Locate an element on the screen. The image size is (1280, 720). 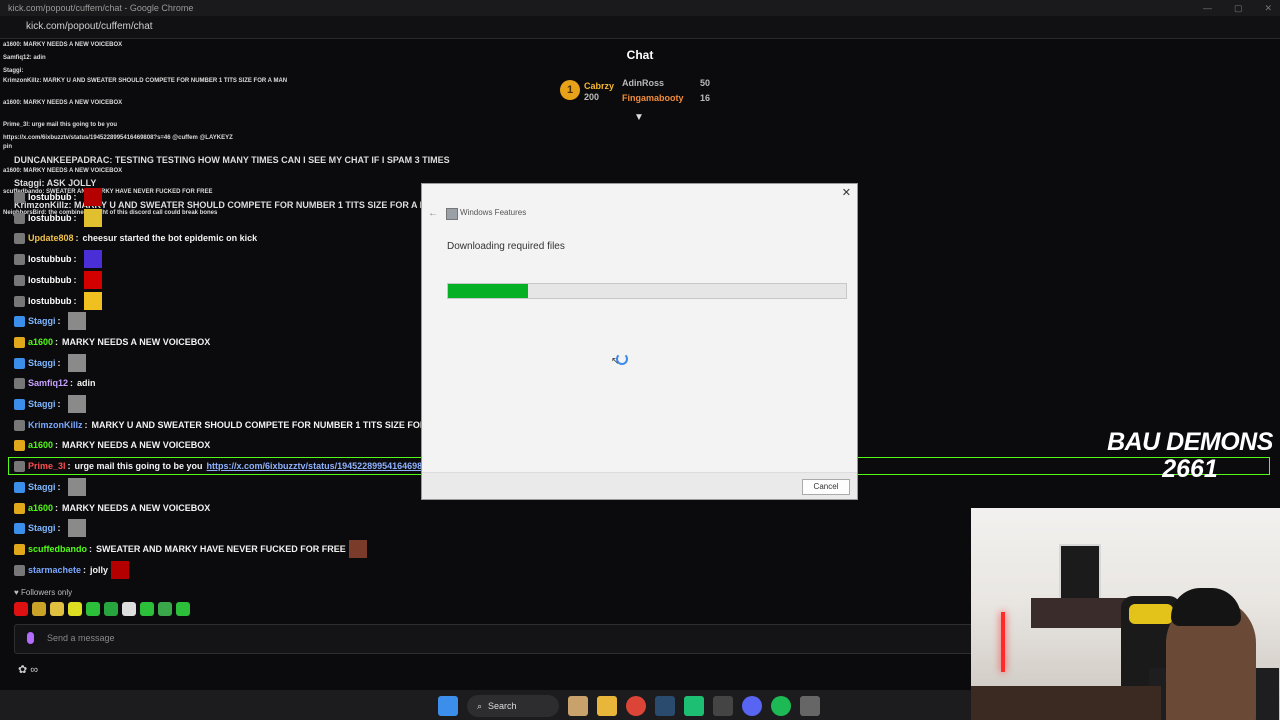
chat-username: starmachete is located at coordinates (54, 570).